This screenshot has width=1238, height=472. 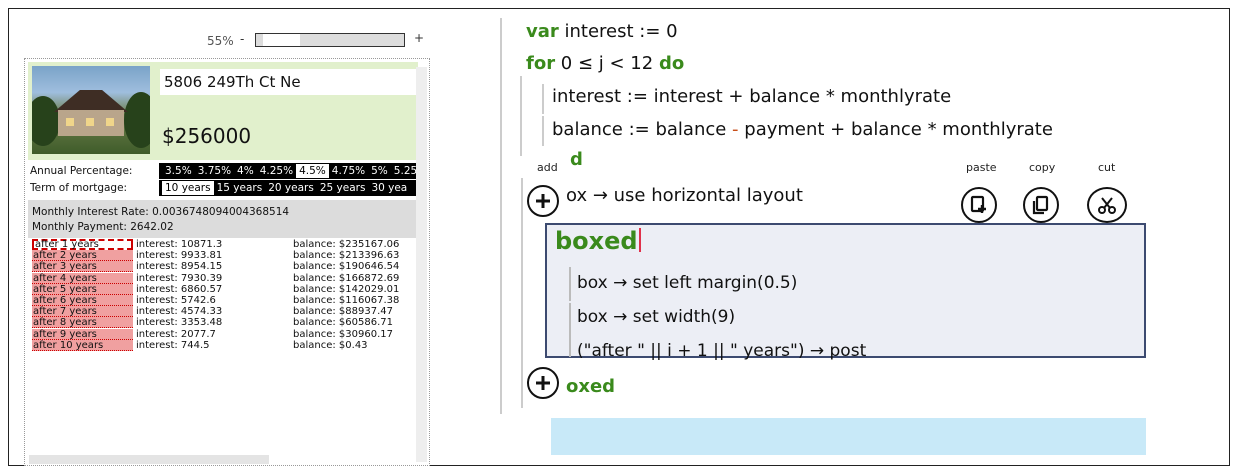 What do you see at coordinates (602, 31) in the screenshot?
I see `code-line-1: var interest := 0` at bounding box center [602, 31].